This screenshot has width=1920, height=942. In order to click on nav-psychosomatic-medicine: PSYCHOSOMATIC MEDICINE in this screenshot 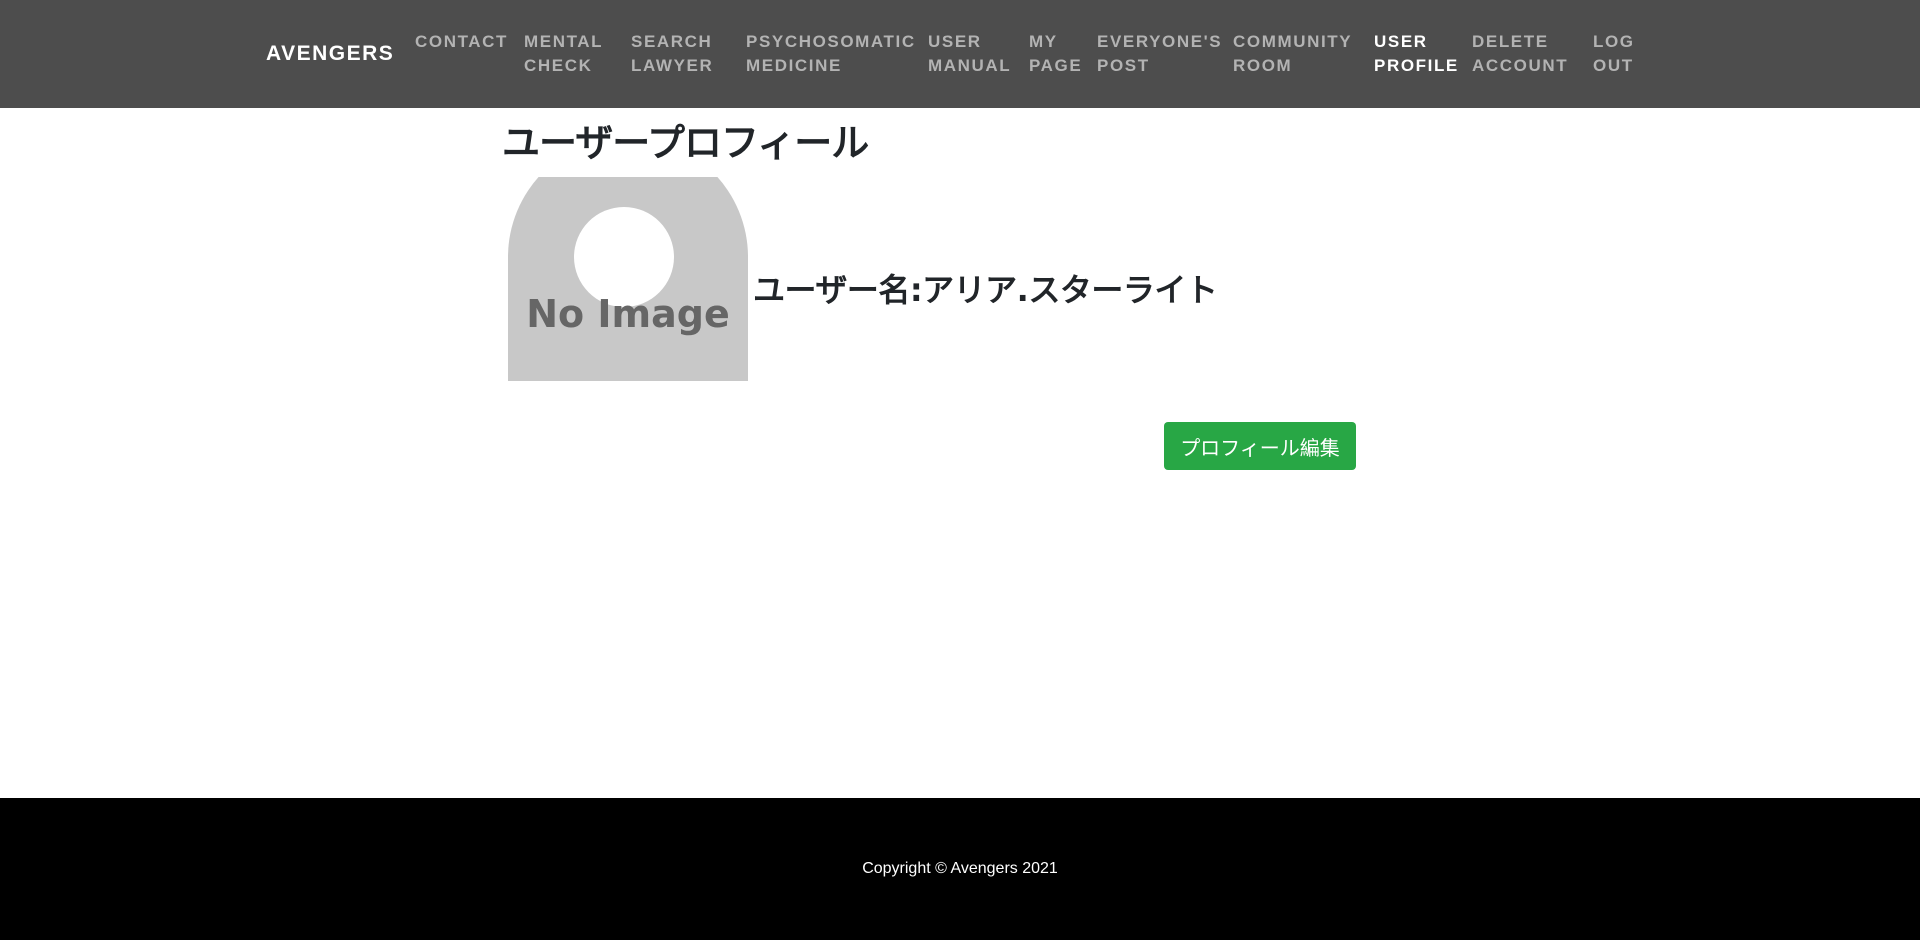, I will do `click(831, 54)`.